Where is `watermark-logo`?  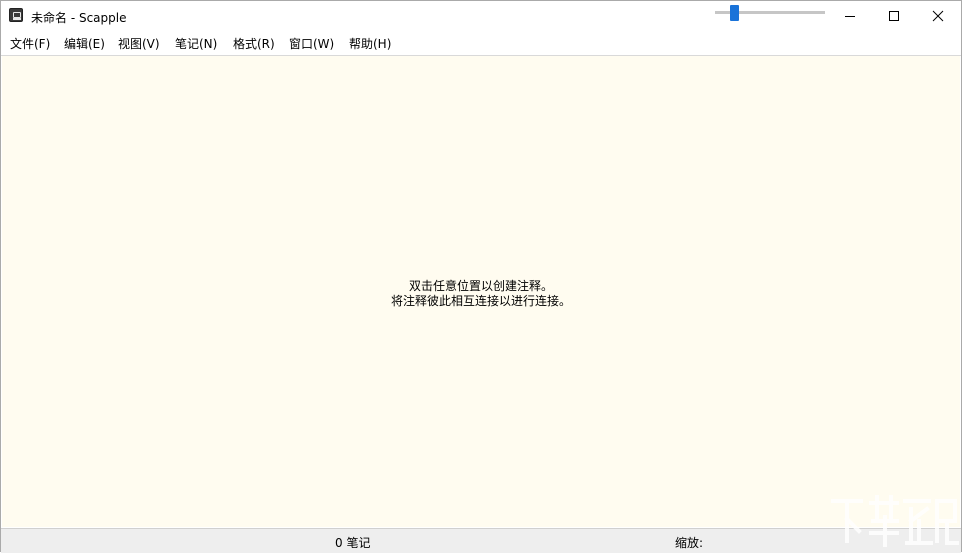
watermark-logo is located at coordinates (895, 521).